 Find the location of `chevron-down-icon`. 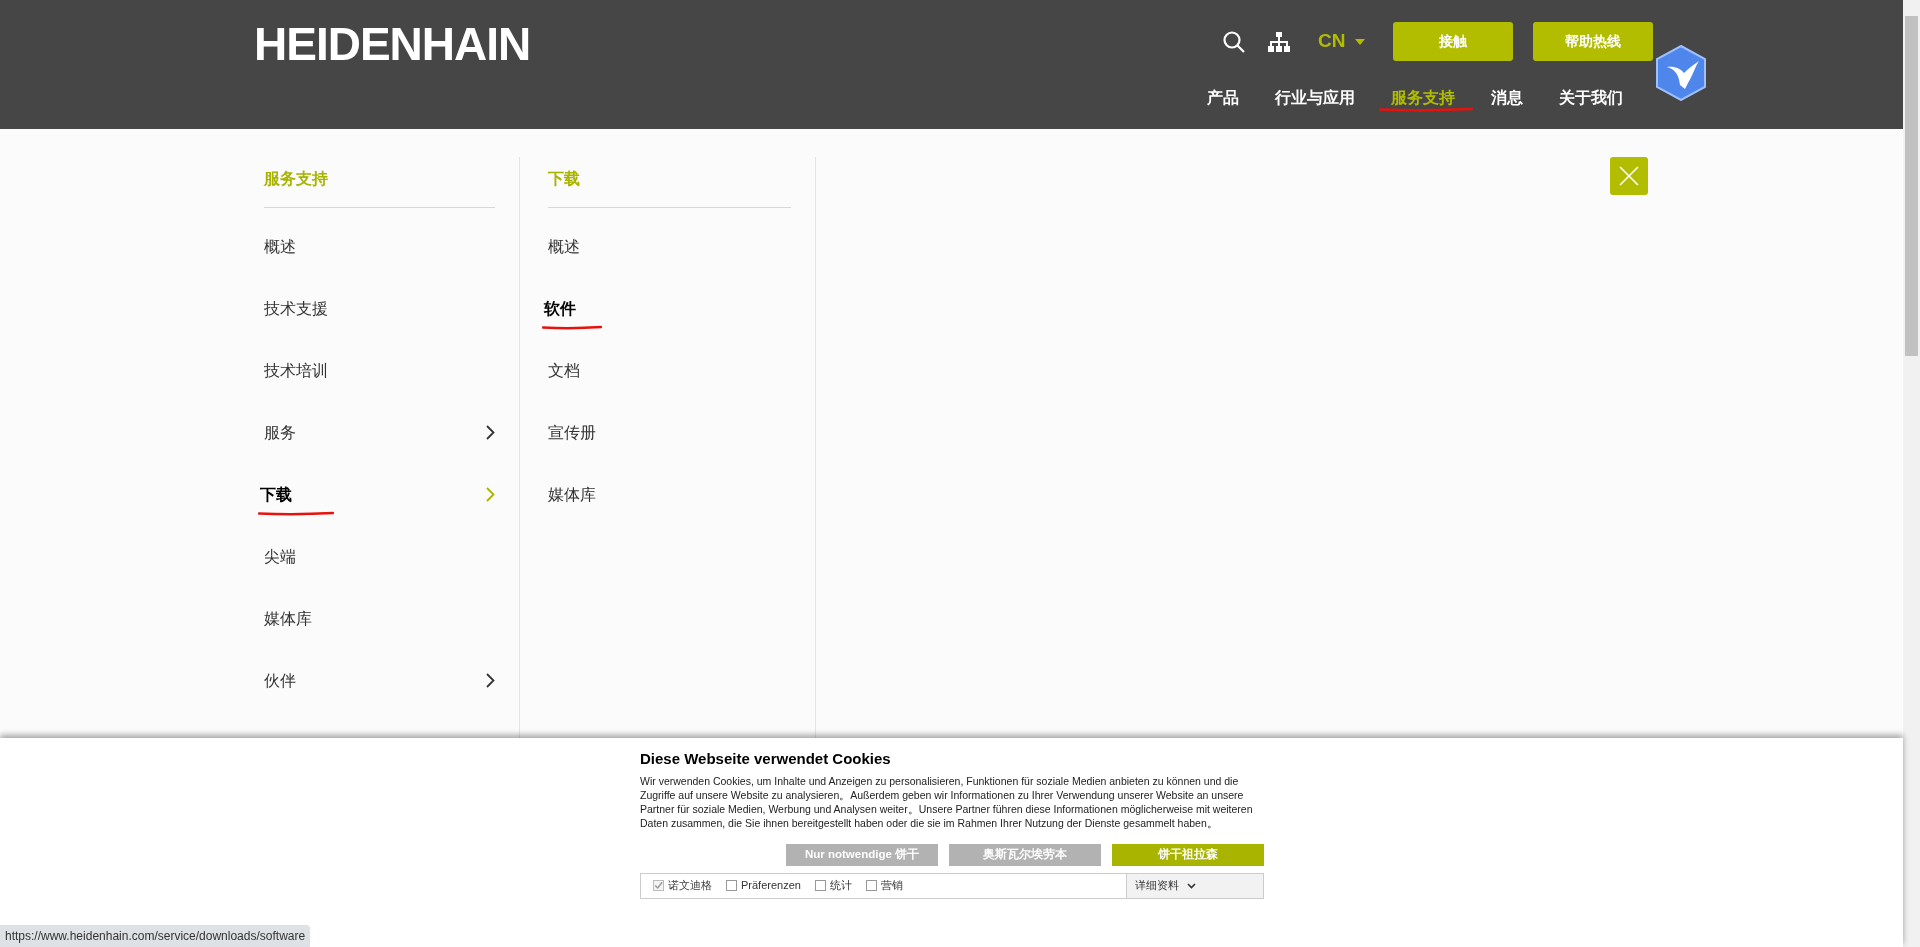

chevron-down-icon is located at coordinates (1191, 885).